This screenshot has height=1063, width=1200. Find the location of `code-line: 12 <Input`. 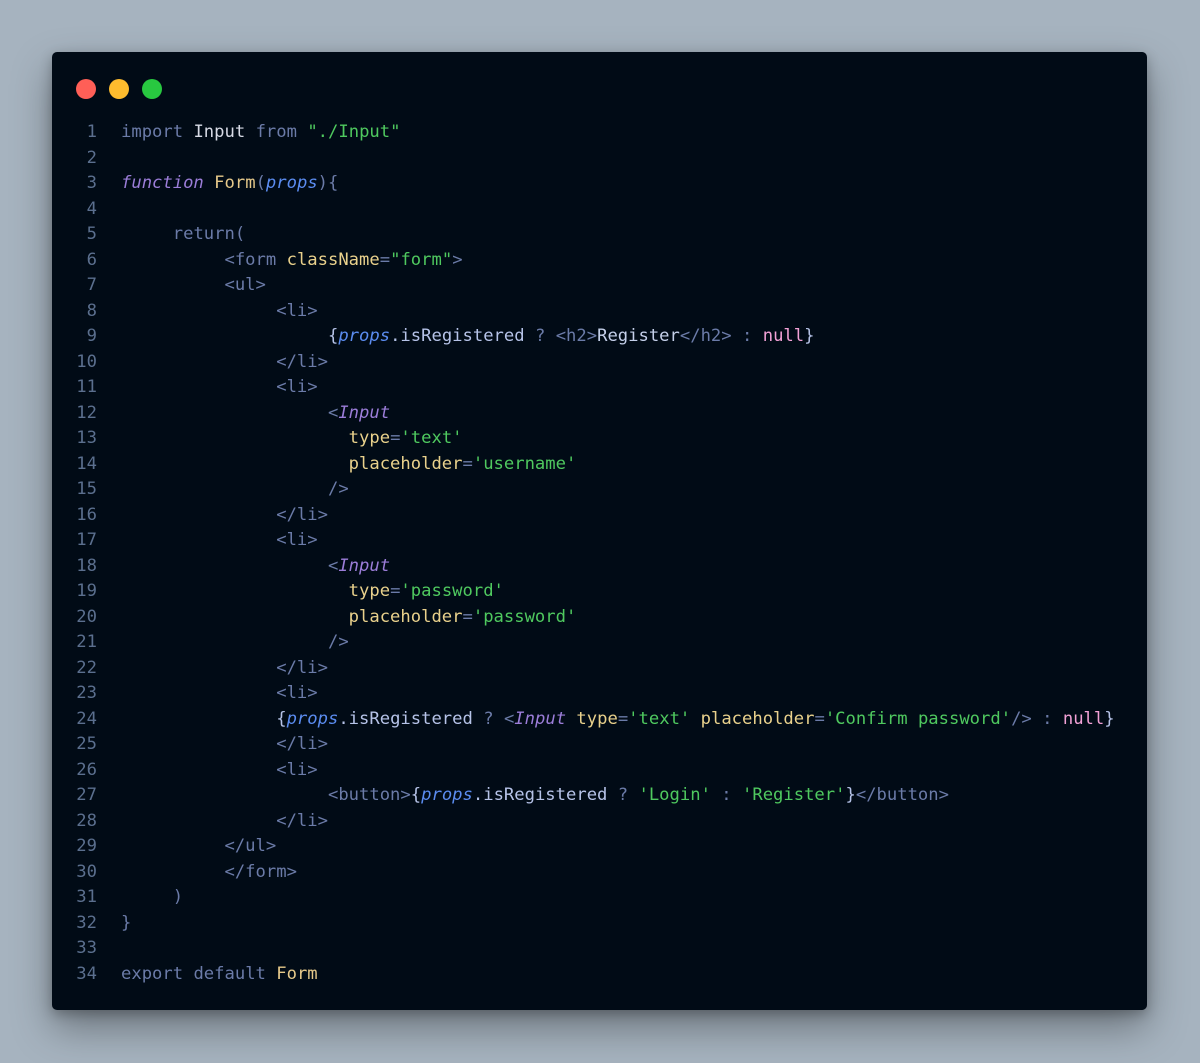

code-line: 12 <Input is located at coordinates (599, 414).